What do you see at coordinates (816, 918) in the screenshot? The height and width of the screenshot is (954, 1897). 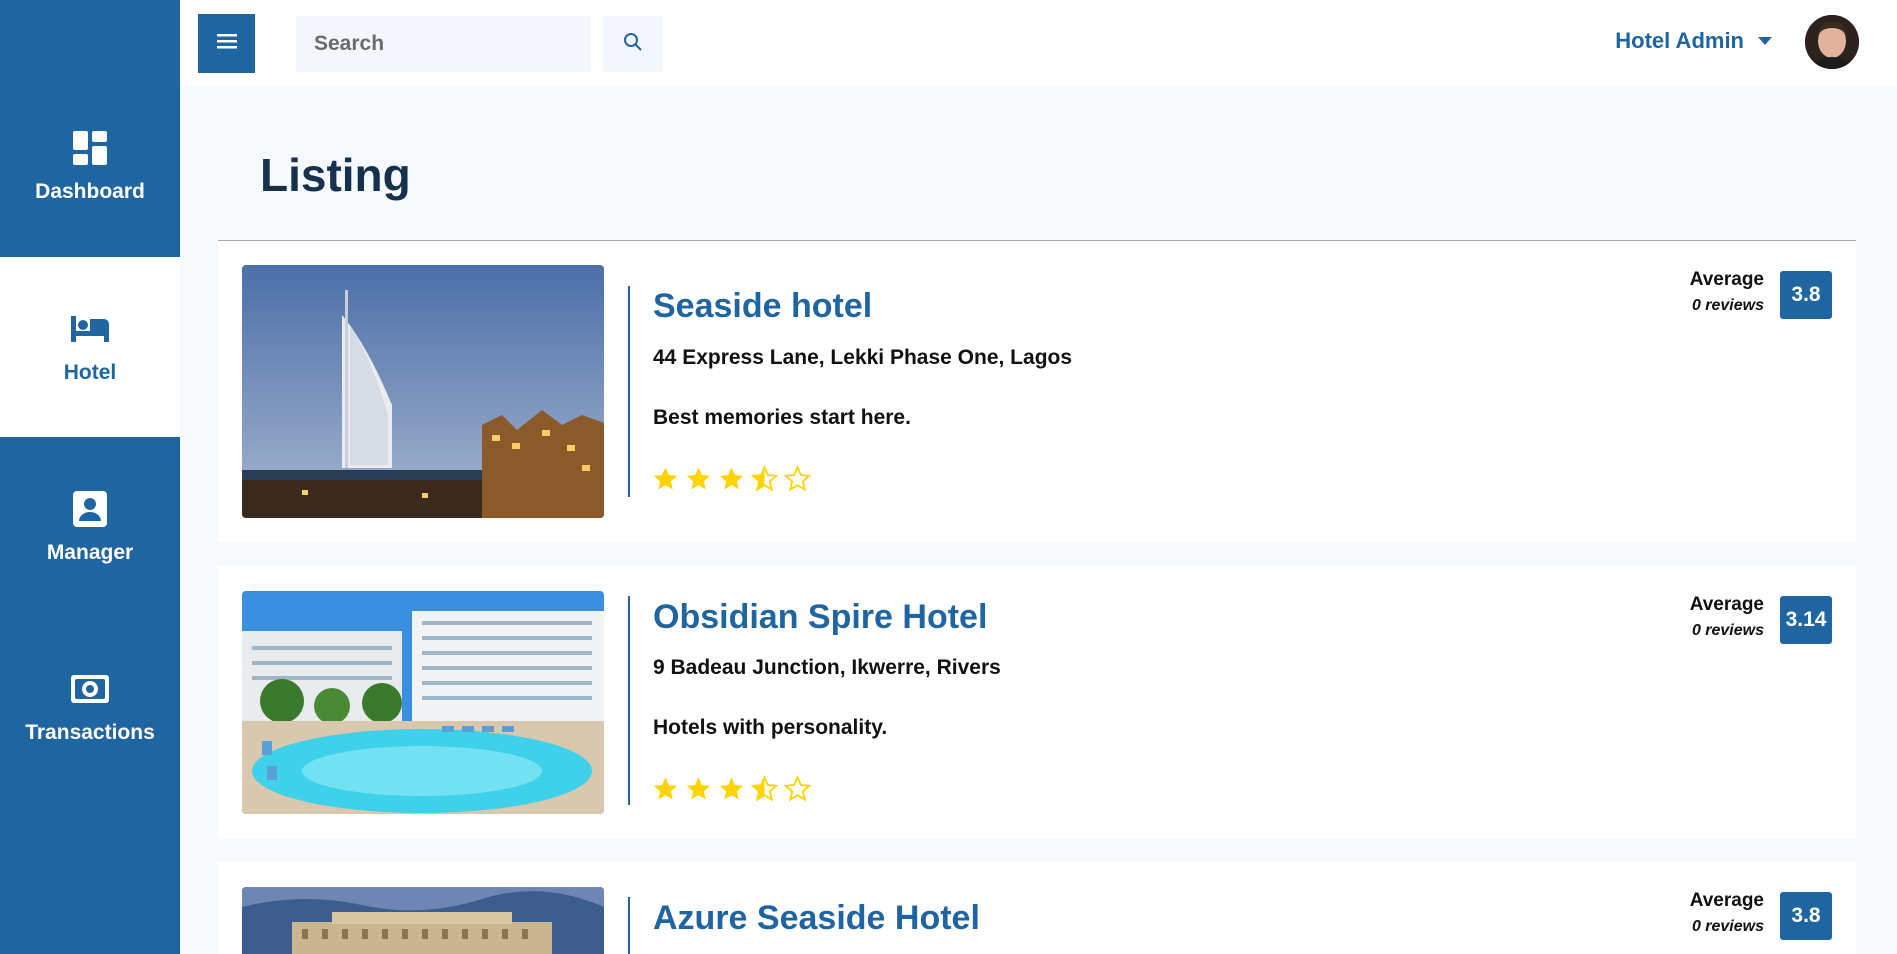 I see `hotel-name-link: Azure Seaside Hotel` at bounding box center [816, 918].